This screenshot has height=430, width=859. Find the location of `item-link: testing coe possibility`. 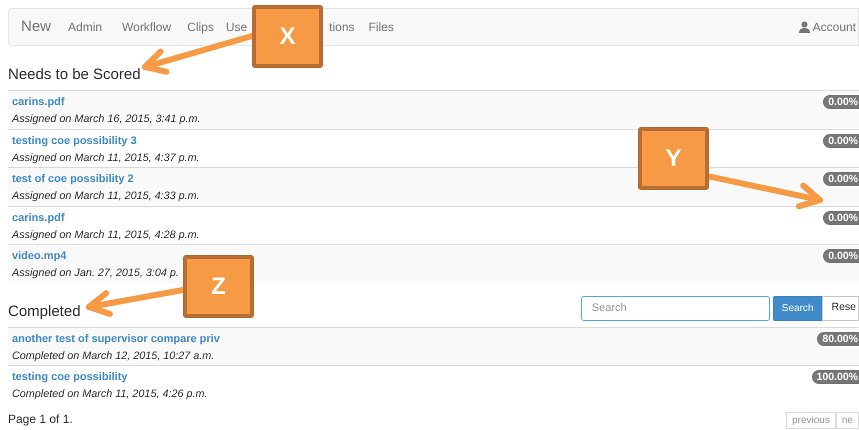

item-link: testing coe possibility is located at coordinates (70, 377).